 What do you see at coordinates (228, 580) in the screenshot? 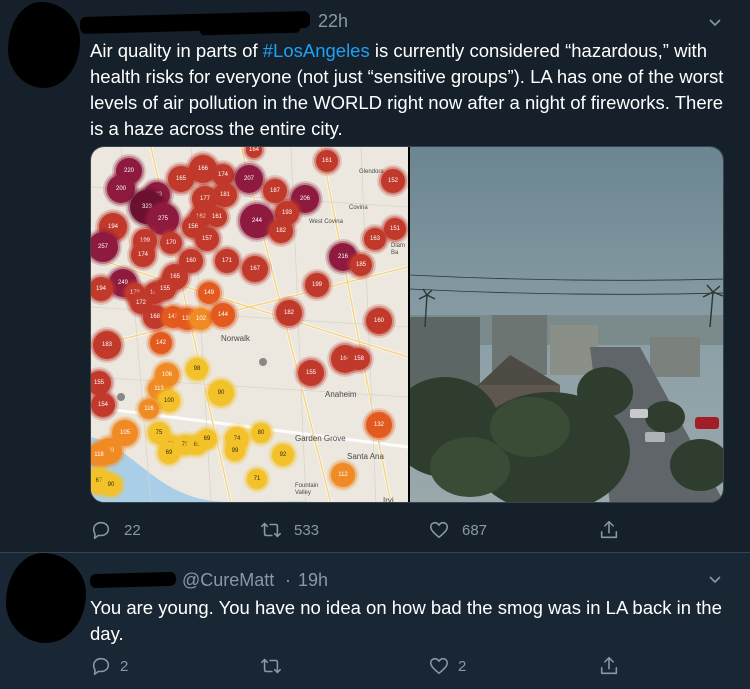
I see `reply-author-handle: @CureMatt` at bounding box center [228, 580].